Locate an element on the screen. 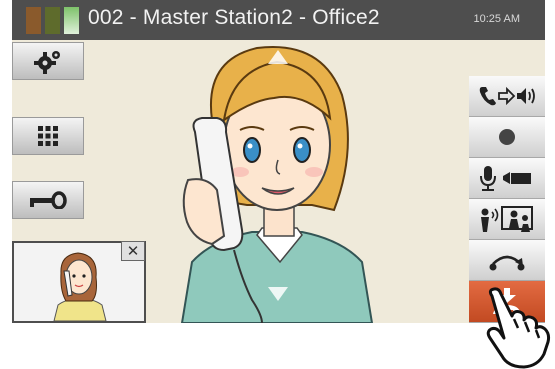 This screenshot has width=555, height=369. hold-button is located at coordinates (507, 260).